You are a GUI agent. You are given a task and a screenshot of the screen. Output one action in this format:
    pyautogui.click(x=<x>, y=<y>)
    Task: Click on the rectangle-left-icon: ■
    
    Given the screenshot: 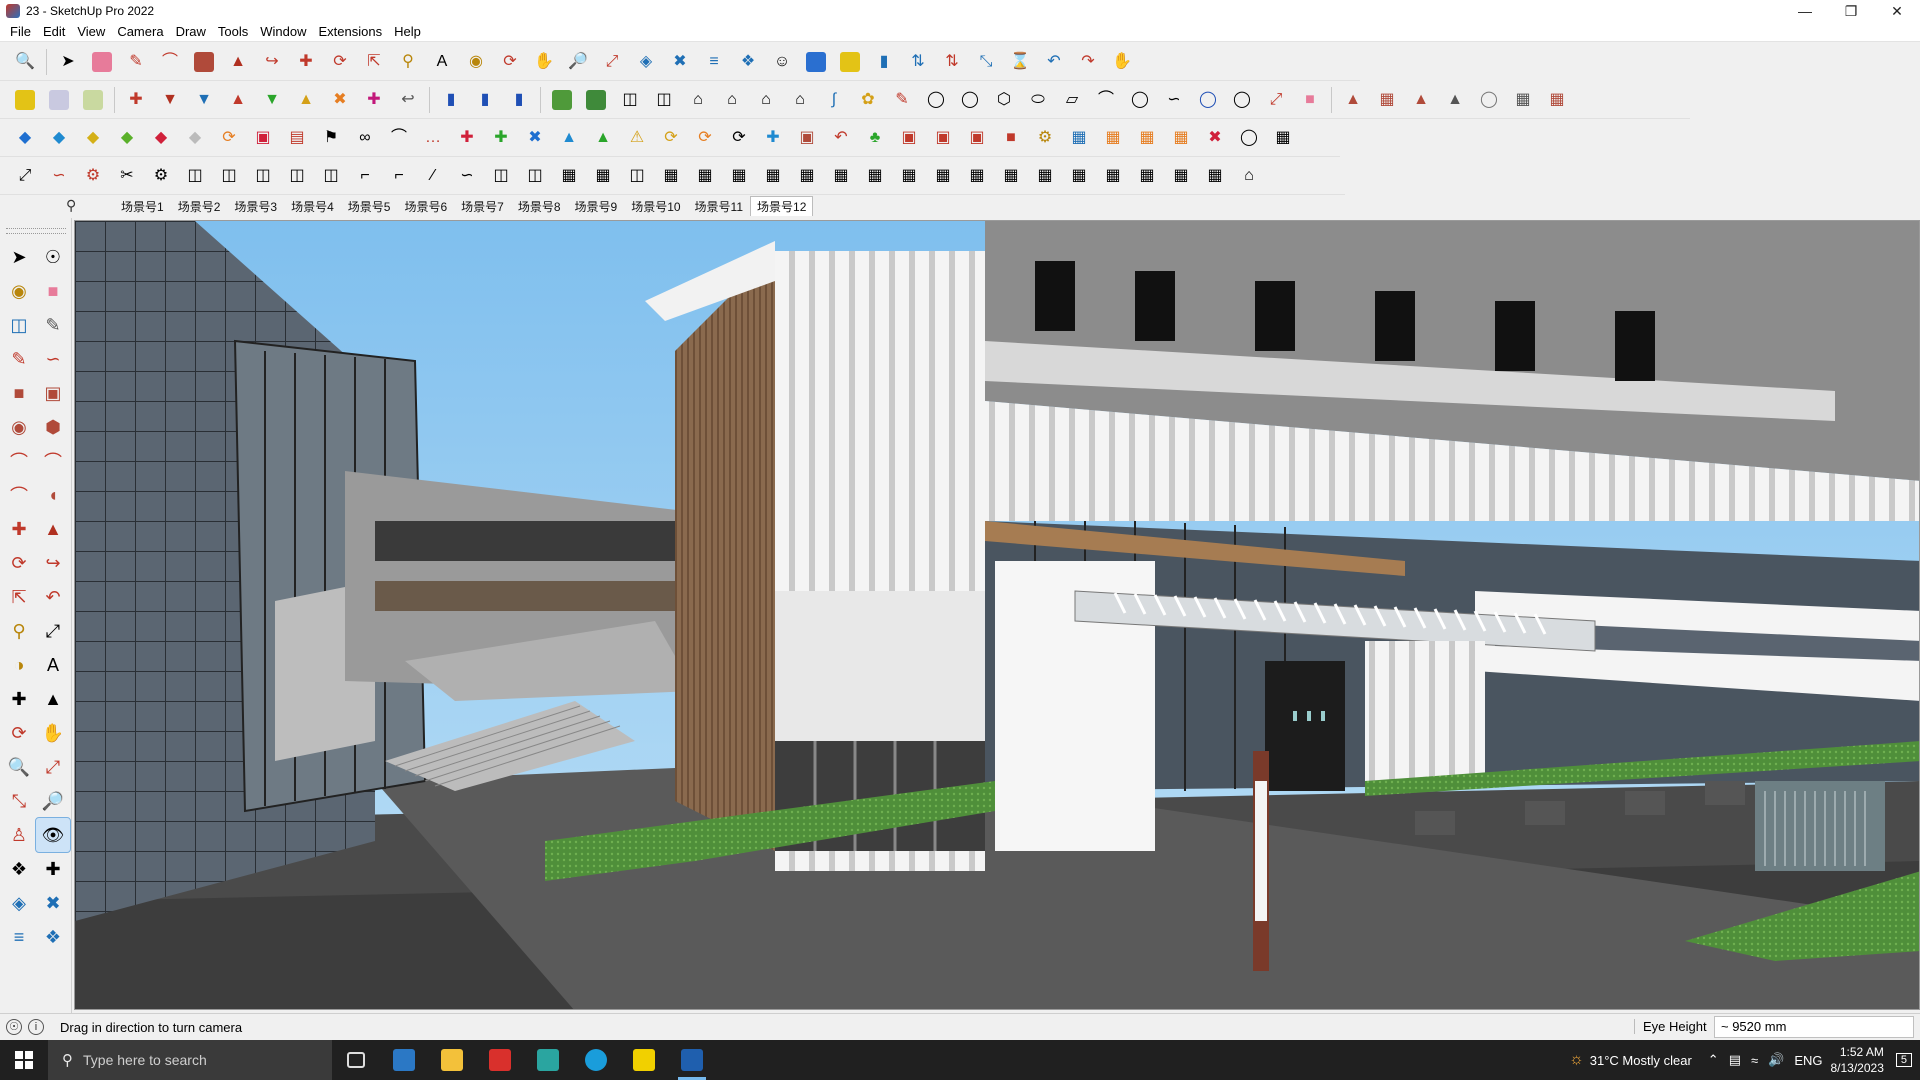 What is the action you would take?
    pyautogui.click(x=19, y=393)
    